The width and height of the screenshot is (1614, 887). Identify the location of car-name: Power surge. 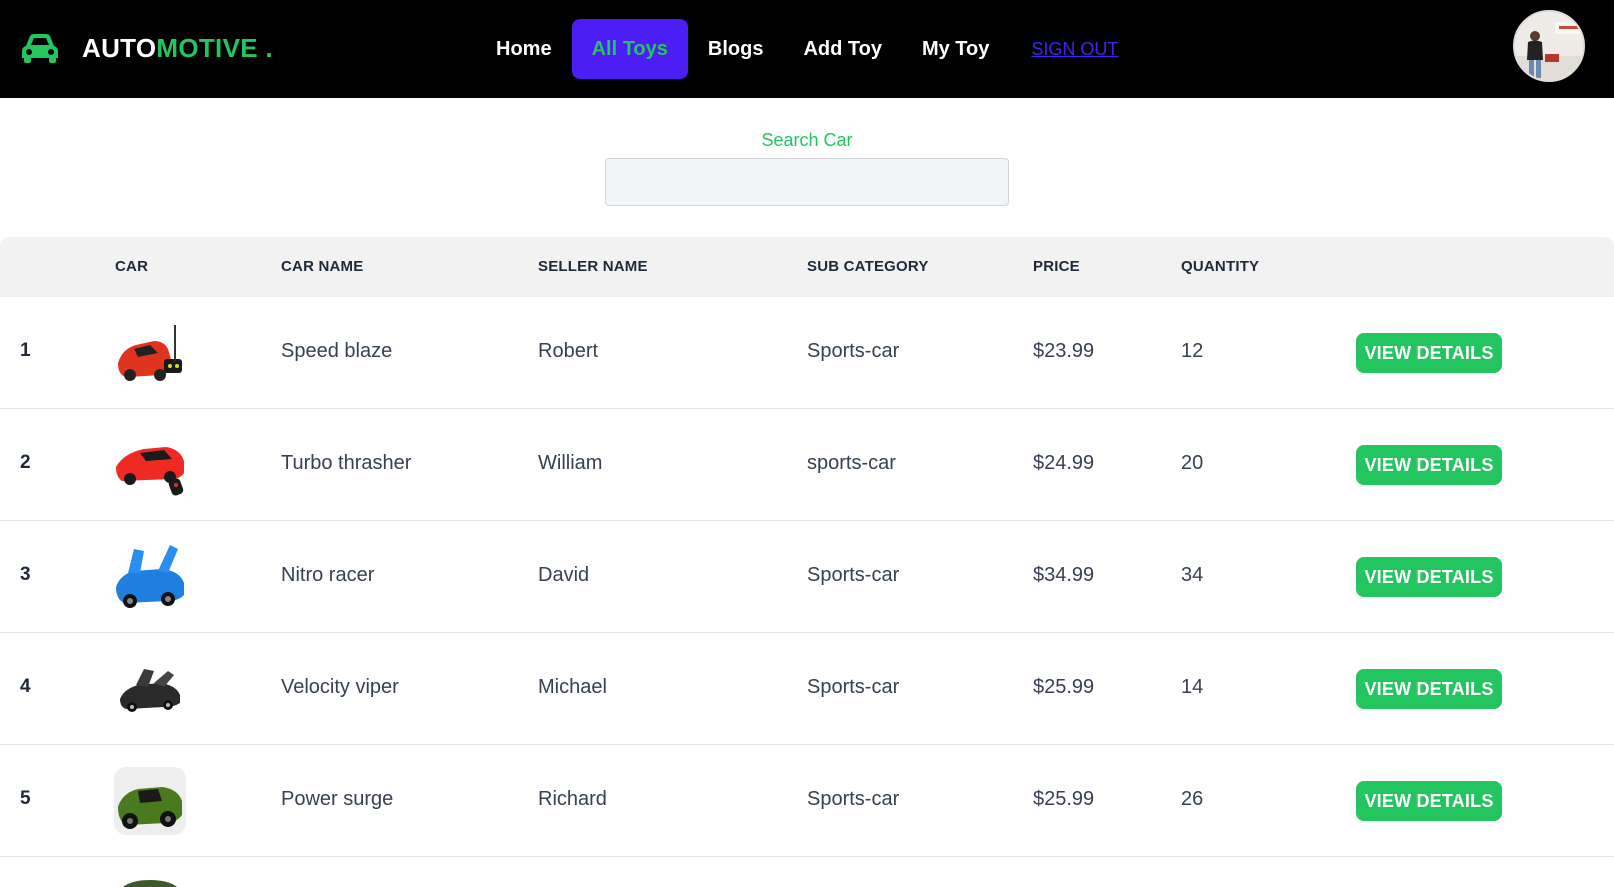
(337, 799).